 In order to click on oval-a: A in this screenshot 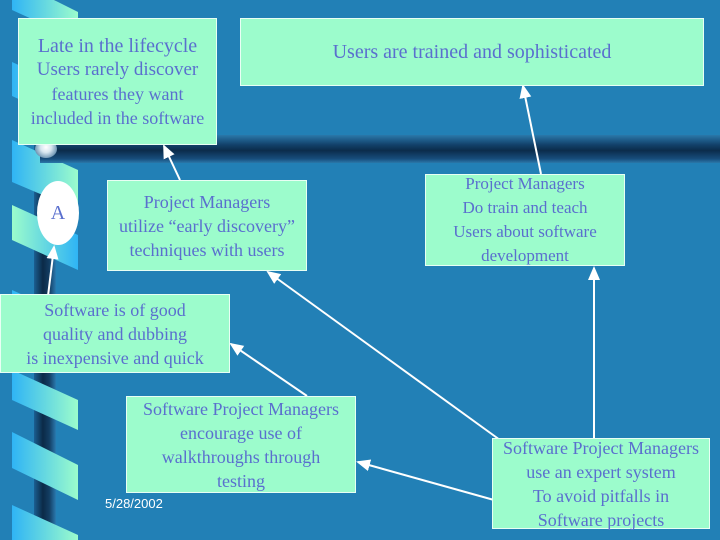, I will do `click(58, 213)`.